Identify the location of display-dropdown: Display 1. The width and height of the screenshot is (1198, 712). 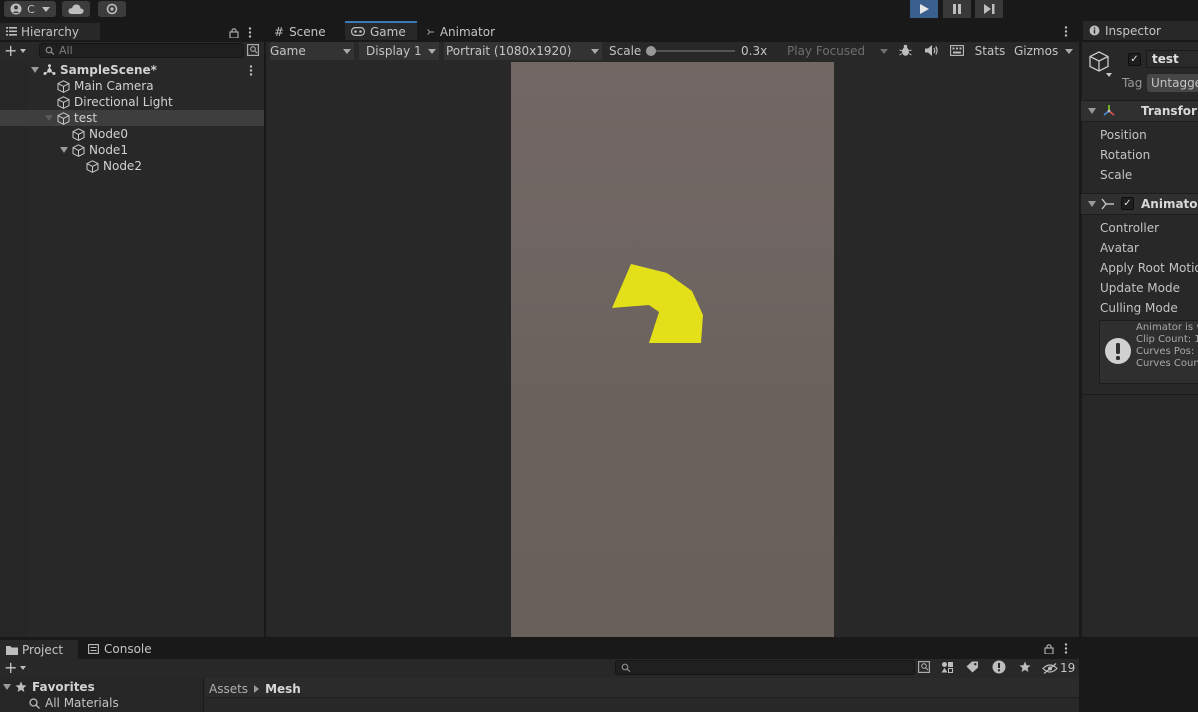
(399, 51).